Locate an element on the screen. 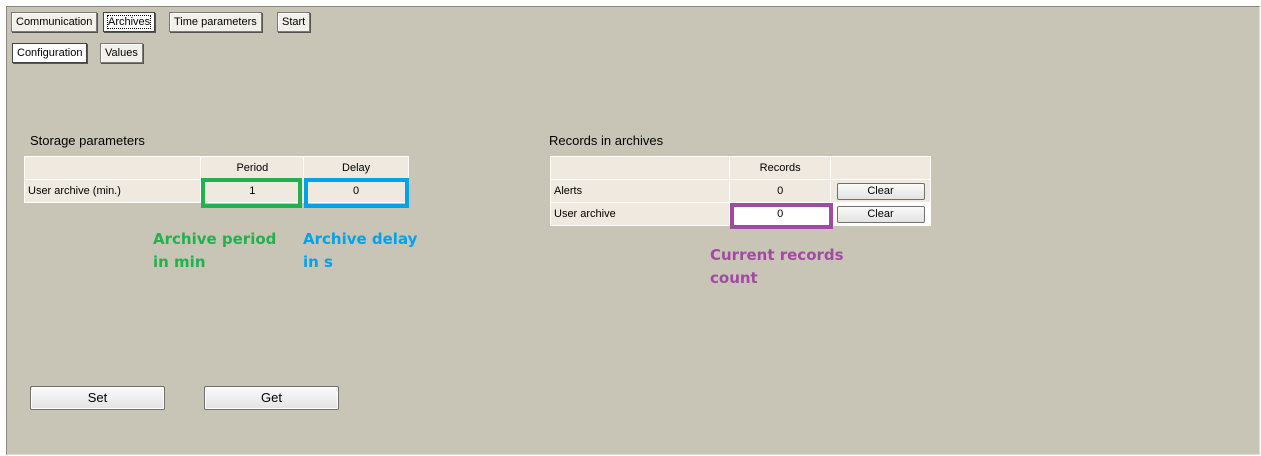 The image size is (1261, 456). delay-note: Archive delay in s is located at coordinates (360, 250).